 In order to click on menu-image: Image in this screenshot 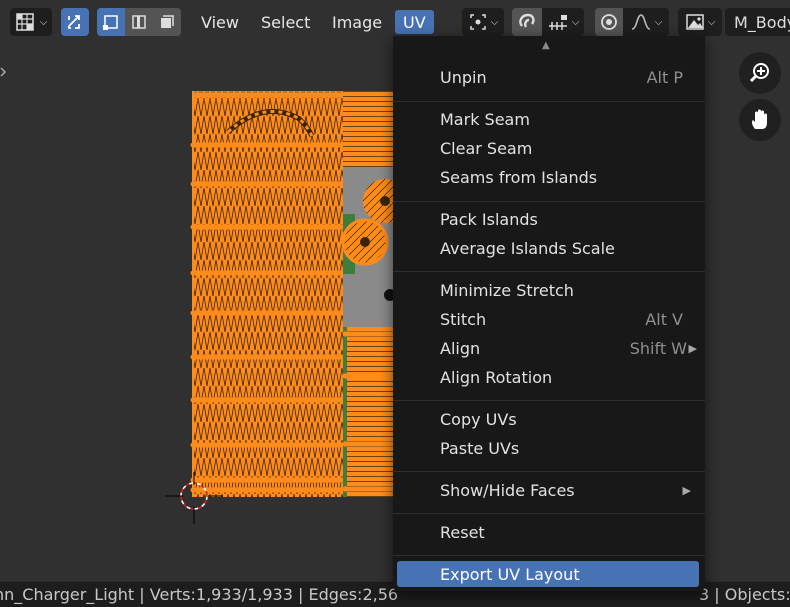, I will do `click(357, 22)`.